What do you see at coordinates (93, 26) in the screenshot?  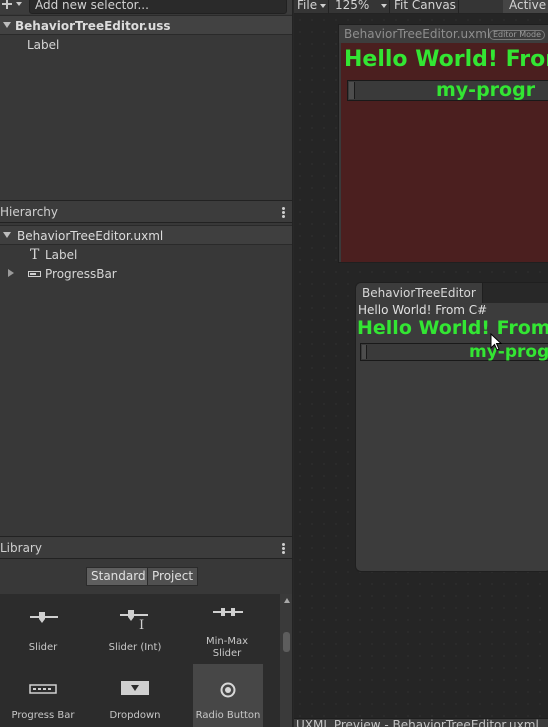 I see `stylesheet-name: BehaviorTreeEditor.uss` at bounding box center [93, 26].